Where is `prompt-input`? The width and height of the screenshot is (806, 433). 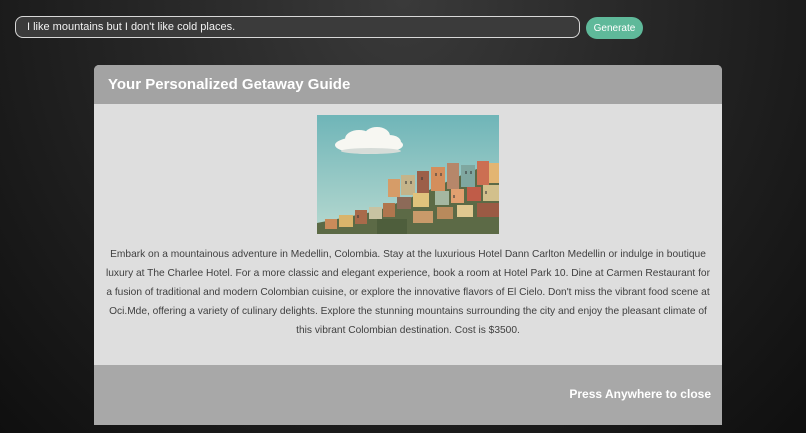 prompt-input is located at coordinates (297, 27).